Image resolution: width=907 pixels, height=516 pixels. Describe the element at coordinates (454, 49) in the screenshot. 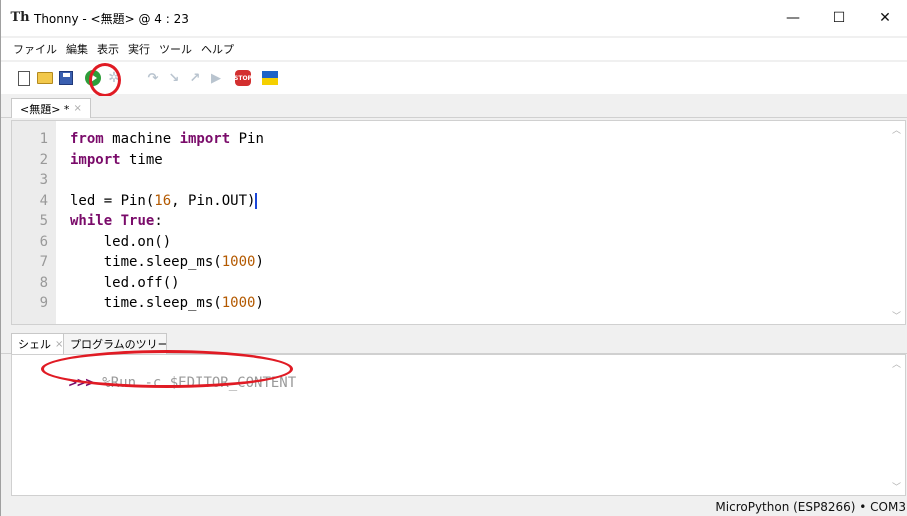

I see `menu-bar: ファイル 編集 表示 実行 ツール ヘルプ` at that location.